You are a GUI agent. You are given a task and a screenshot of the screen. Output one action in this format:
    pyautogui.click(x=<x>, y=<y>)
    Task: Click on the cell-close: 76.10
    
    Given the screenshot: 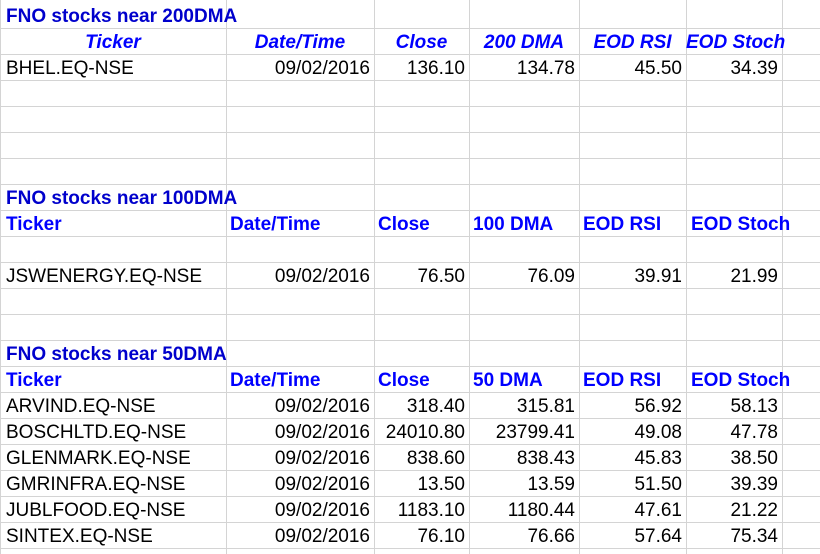 What is the action you would take?
    pyautogui.click(x=419, y=535)
    